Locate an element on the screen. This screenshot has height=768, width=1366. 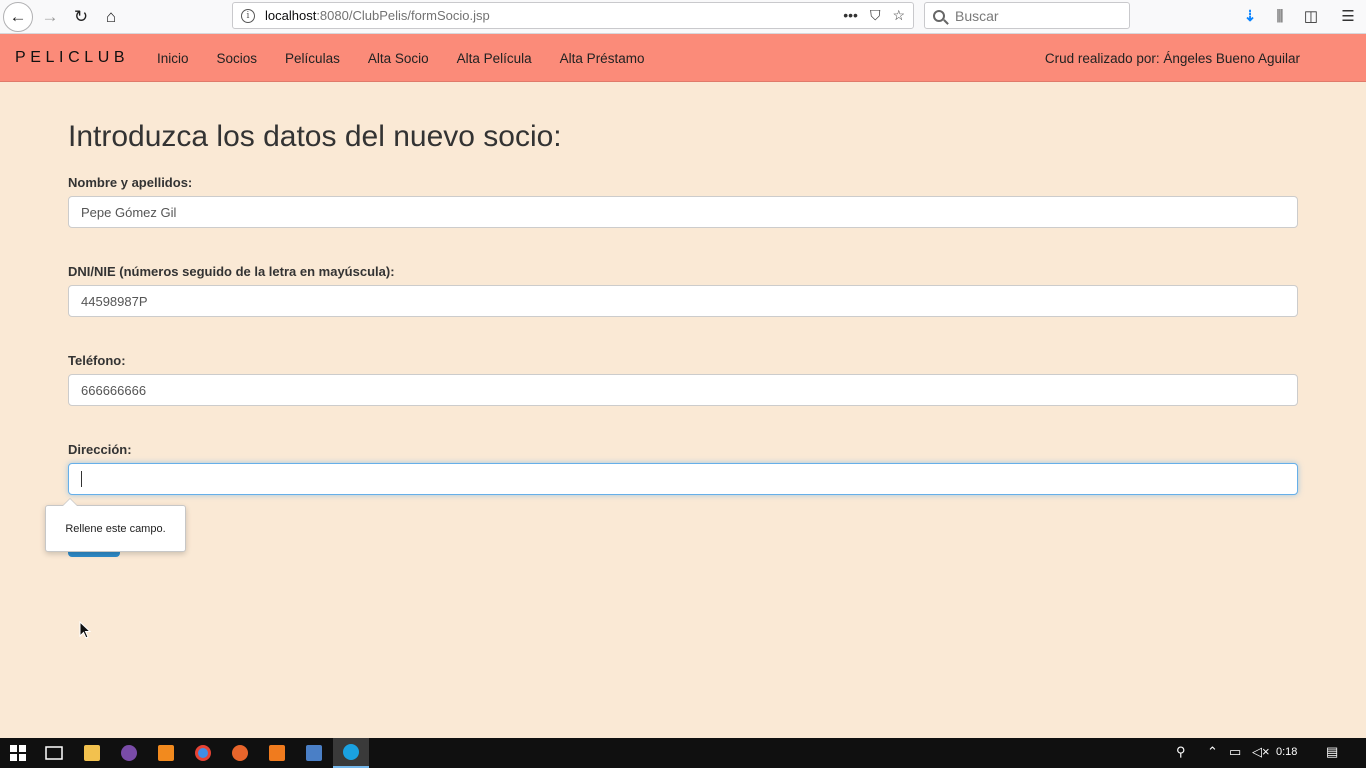
page-actions-icon: ••• is located at coordinates (850, 15).